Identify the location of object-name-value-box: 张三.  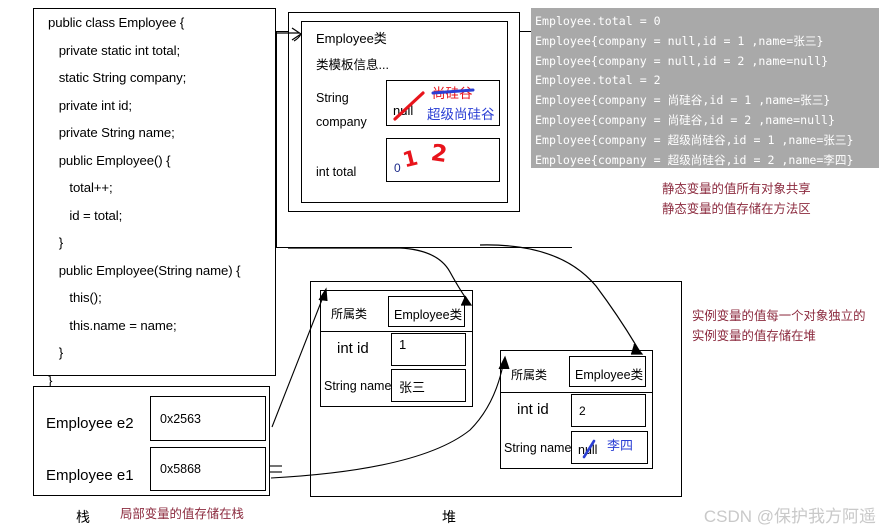
(428, 385).